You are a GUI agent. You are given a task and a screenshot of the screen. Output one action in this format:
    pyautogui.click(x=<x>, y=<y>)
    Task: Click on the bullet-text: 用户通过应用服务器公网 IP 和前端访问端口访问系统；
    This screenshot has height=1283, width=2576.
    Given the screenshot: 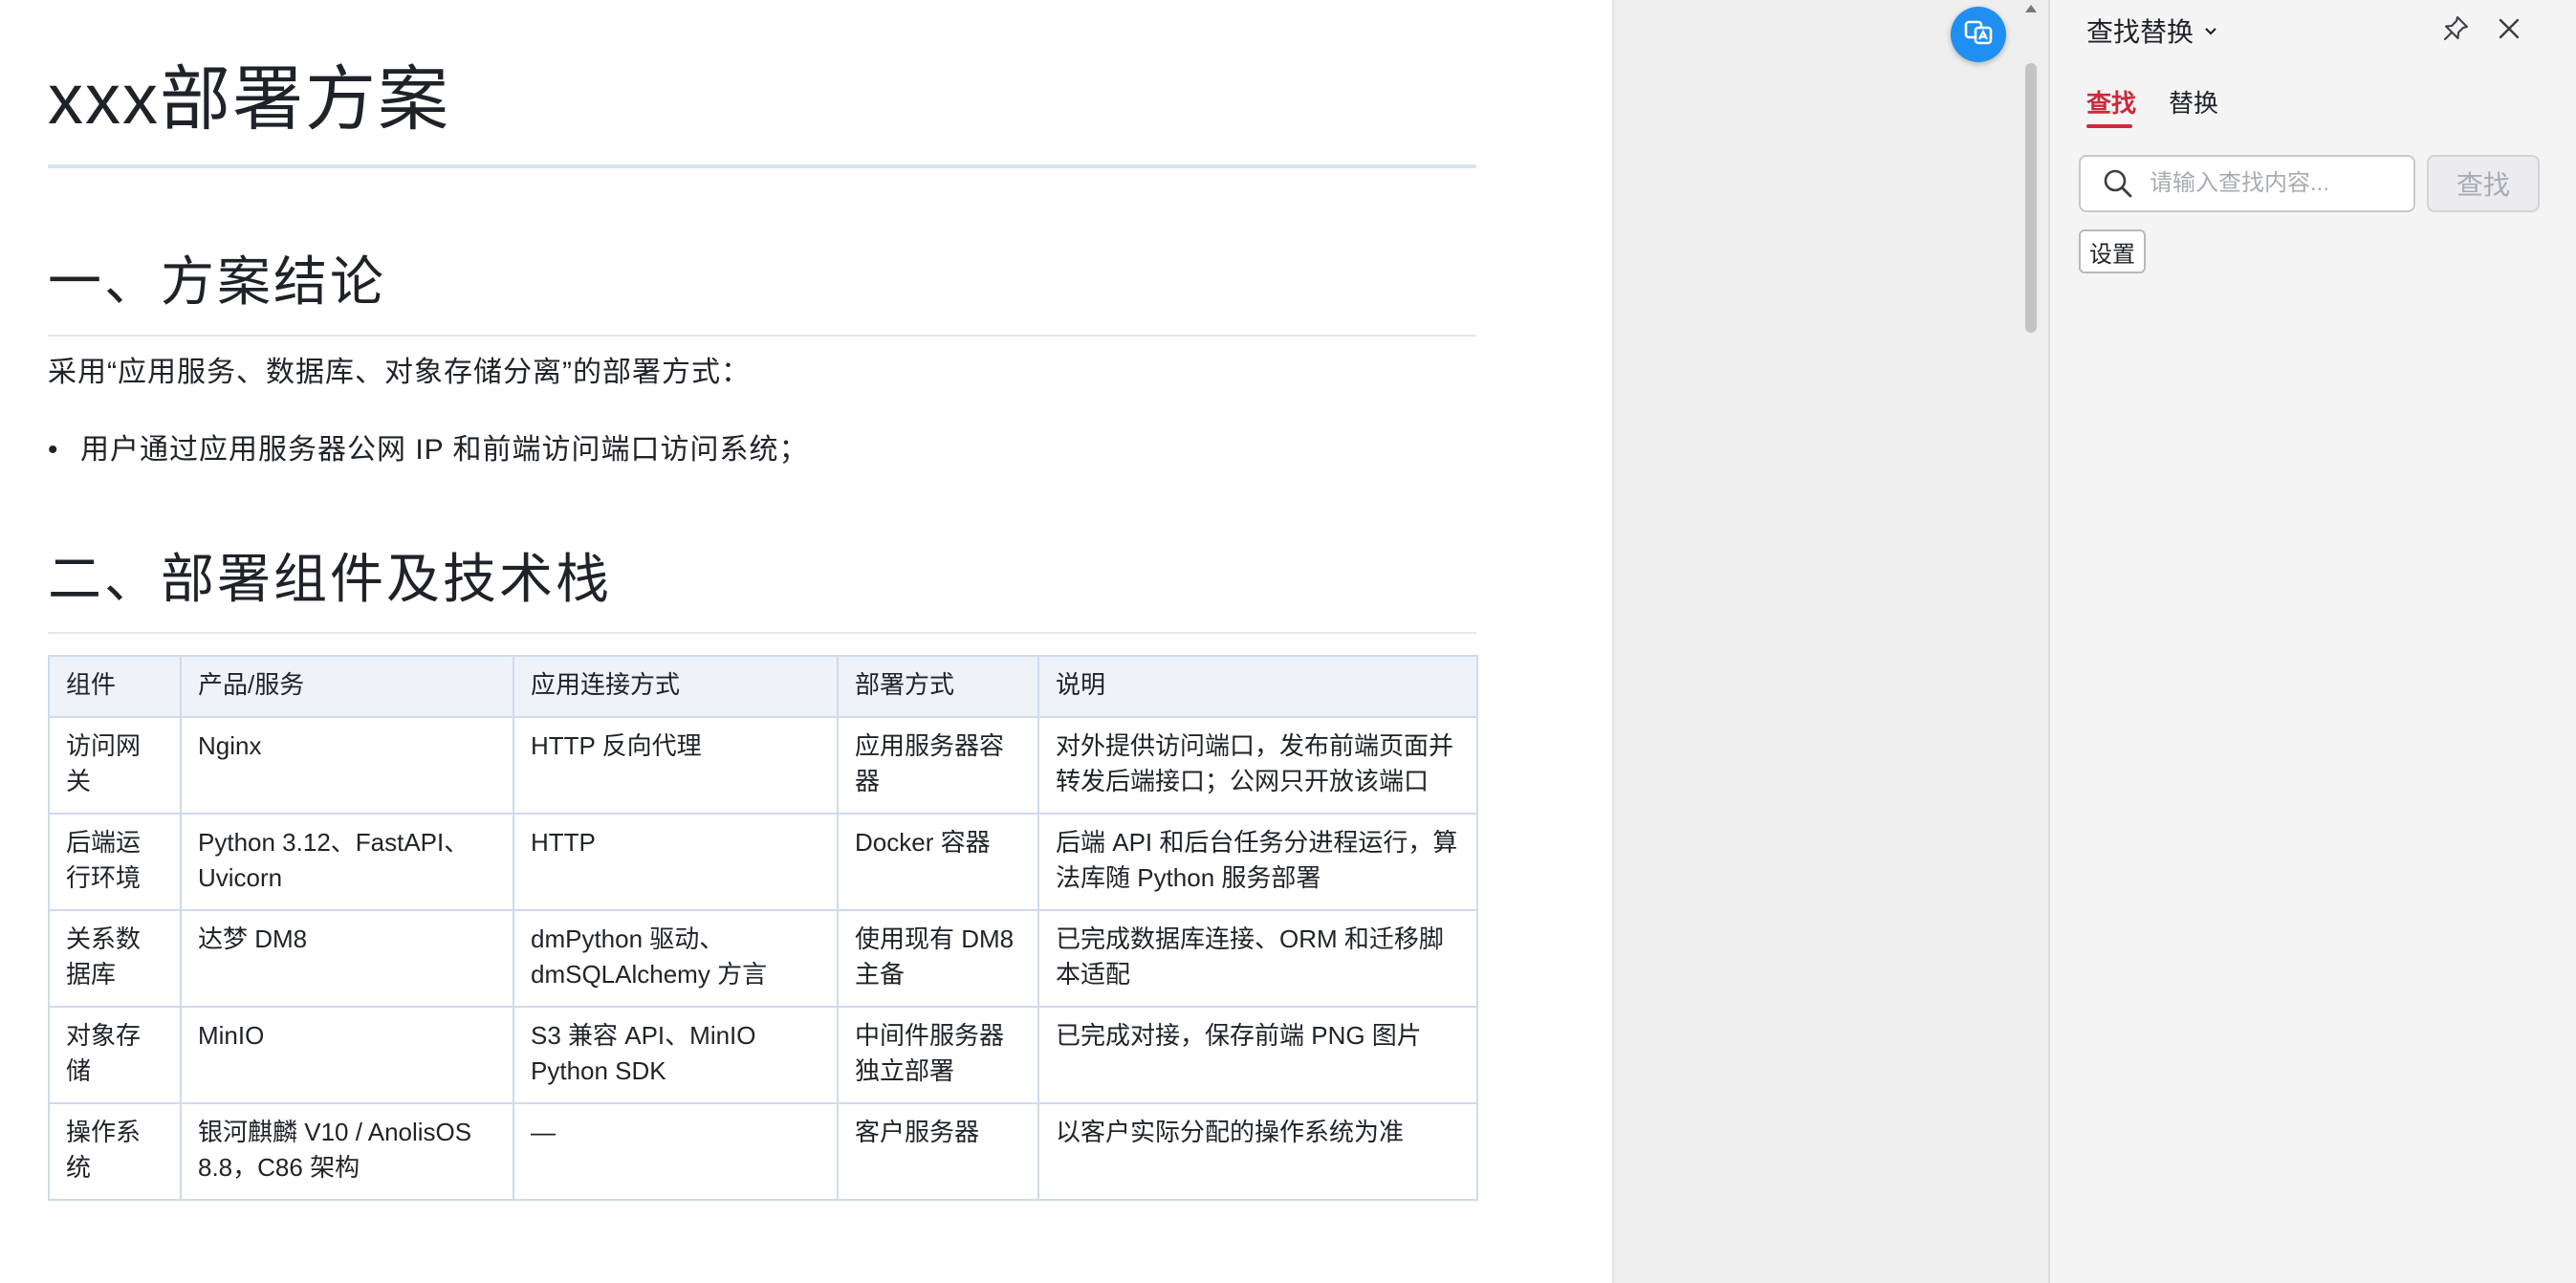 What is the action you would take?
    pyautogui.click(x=444, y=450)
    